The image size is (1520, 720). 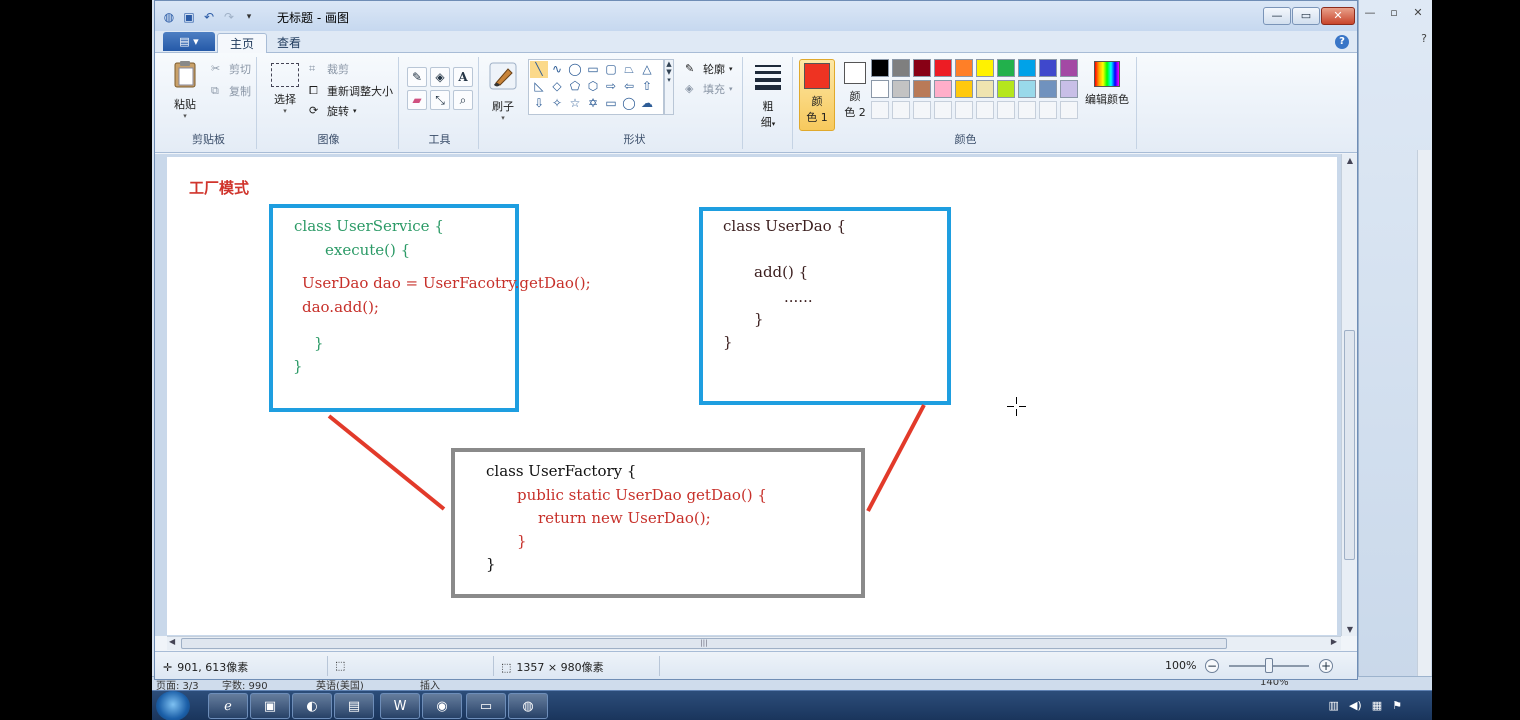 I want to click on crop-button: ⌗ 裁剪, so click(x=329, y=69).